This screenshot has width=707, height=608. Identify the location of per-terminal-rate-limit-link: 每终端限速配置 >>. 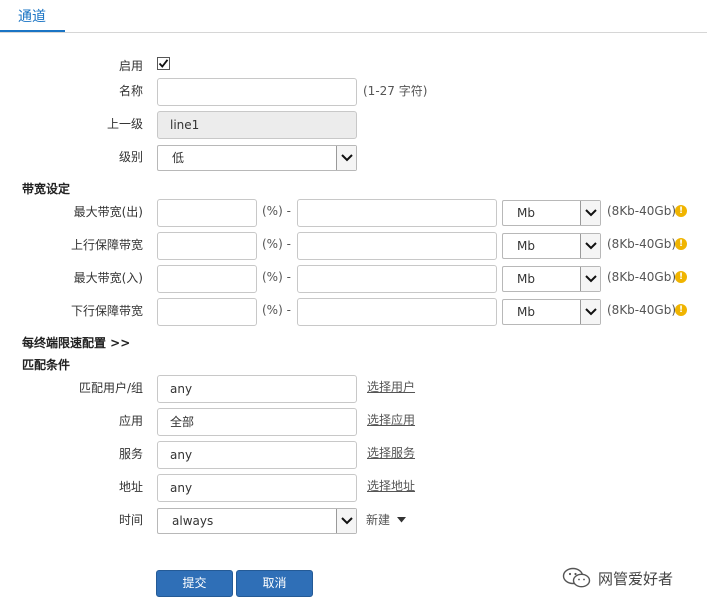
(76, 343).